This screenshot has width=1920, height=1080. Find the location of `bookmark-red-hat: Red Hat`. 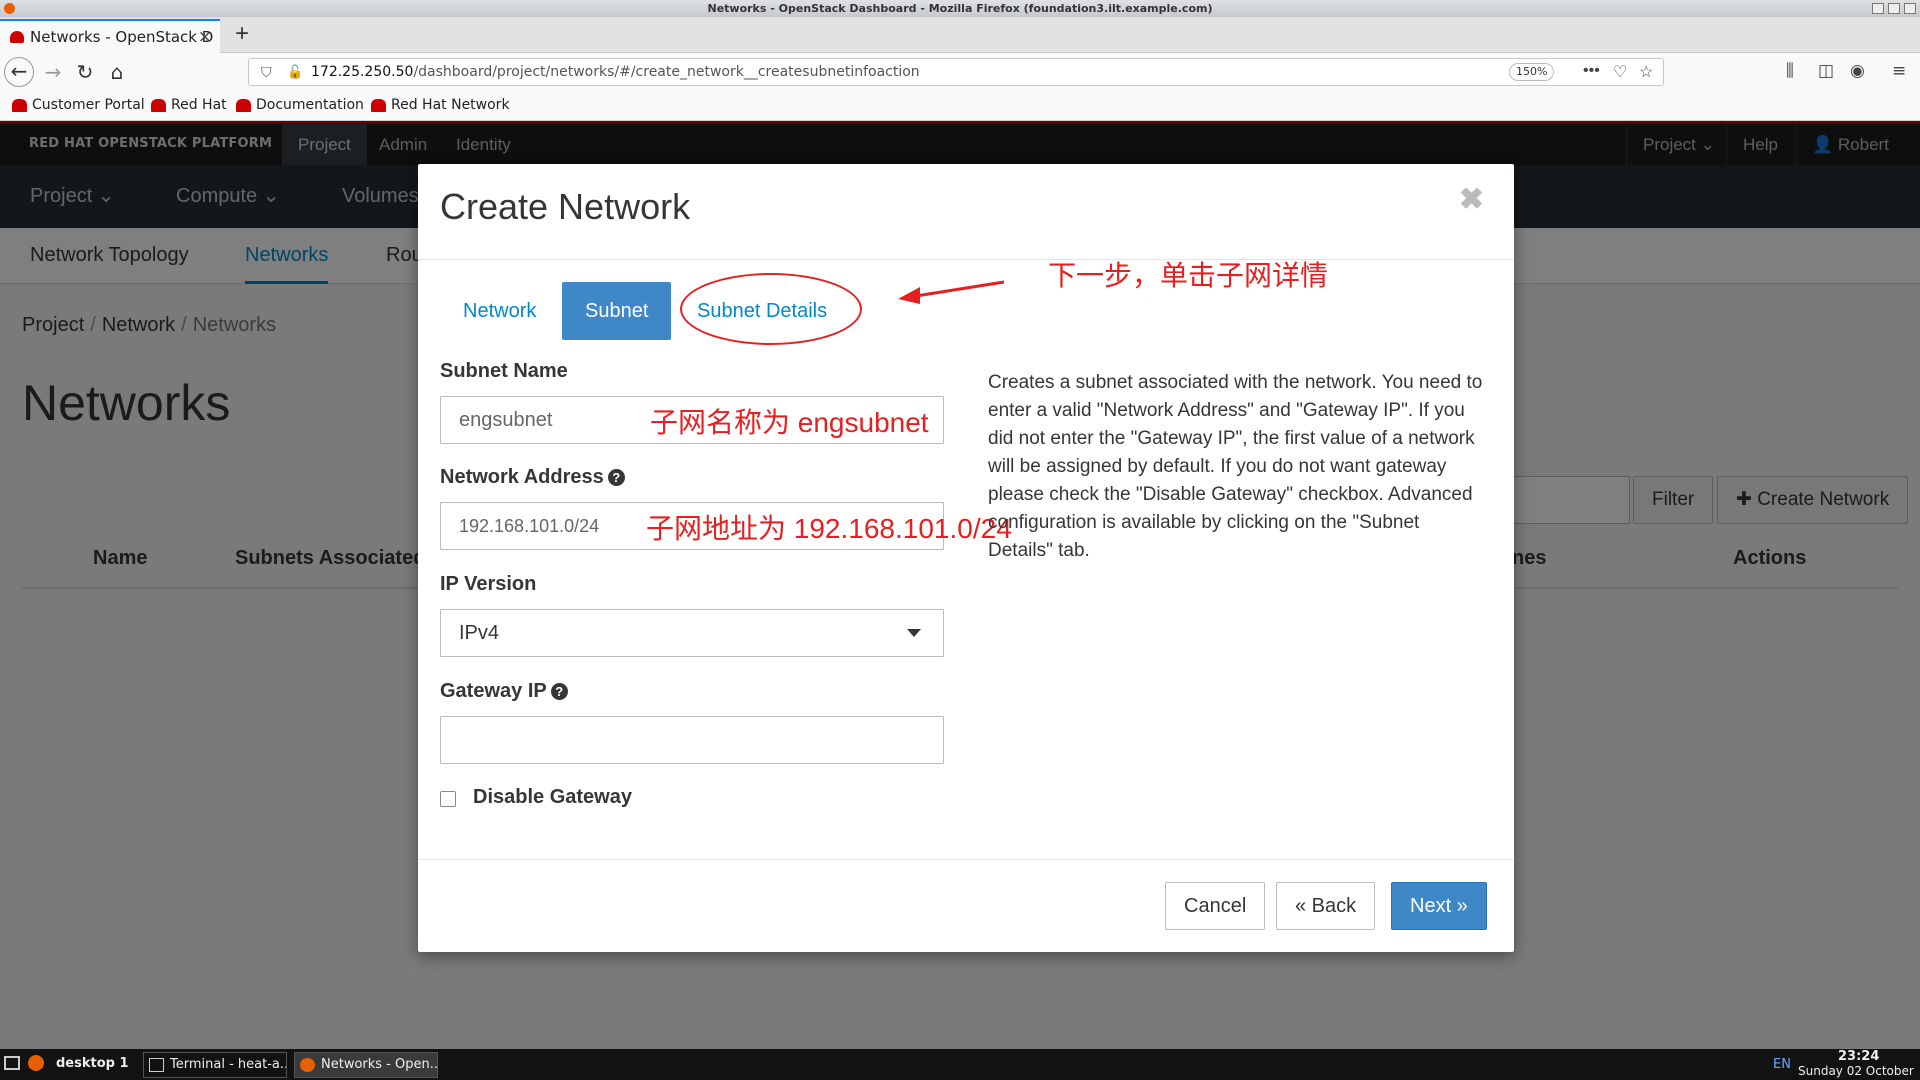

bookmark-red-hat: Red Hat is located at coordinates (189, 105).